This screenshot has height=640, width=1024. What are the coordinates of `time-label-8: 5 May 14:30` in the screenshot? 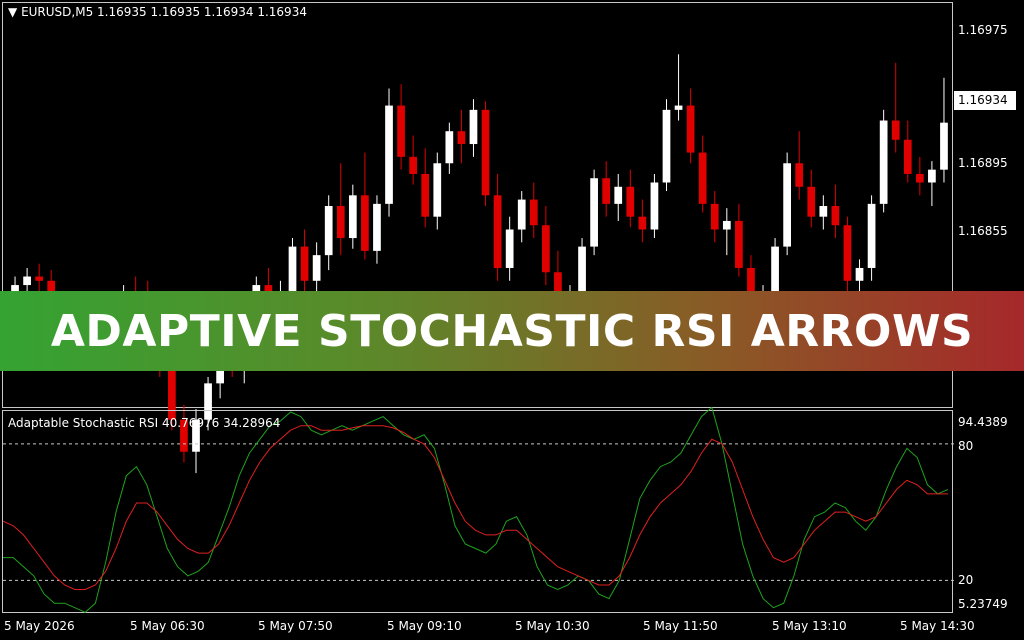 It's located at (937, 626).